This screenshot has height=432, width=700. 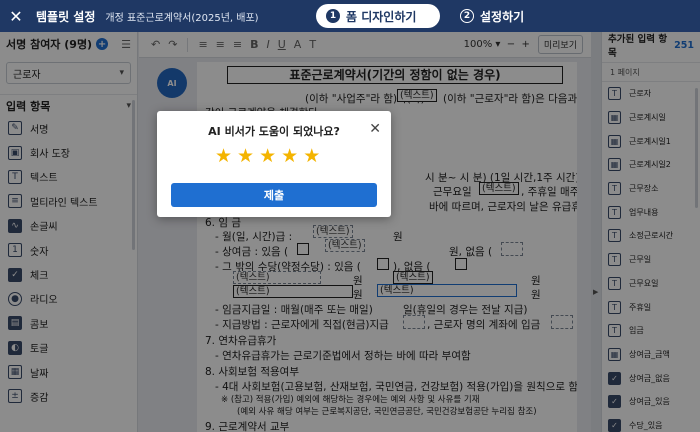 I want to click on step-number: 1, so click(x=333, y=16).